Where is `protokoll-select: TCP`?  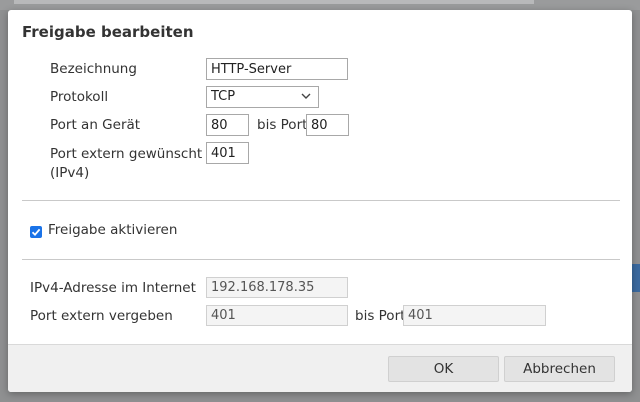 protokoll-select: TCP is located at coordinates (262, 97).